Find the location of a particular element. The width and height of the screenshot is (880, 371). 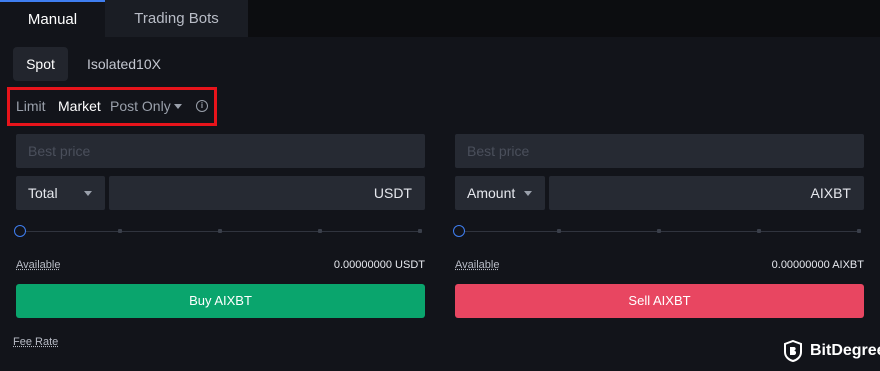

fee-rate-link: Fee Rate is located at coordinates (35, 342).